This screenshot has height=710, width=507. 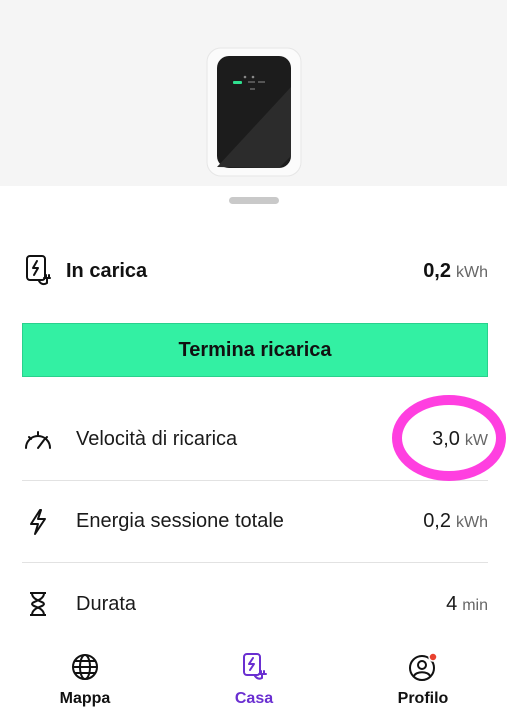 What do you see at coordinates (423, 698) in the screenshot?
I see `tab-label: Profilo` at bounding box center [423, 698].